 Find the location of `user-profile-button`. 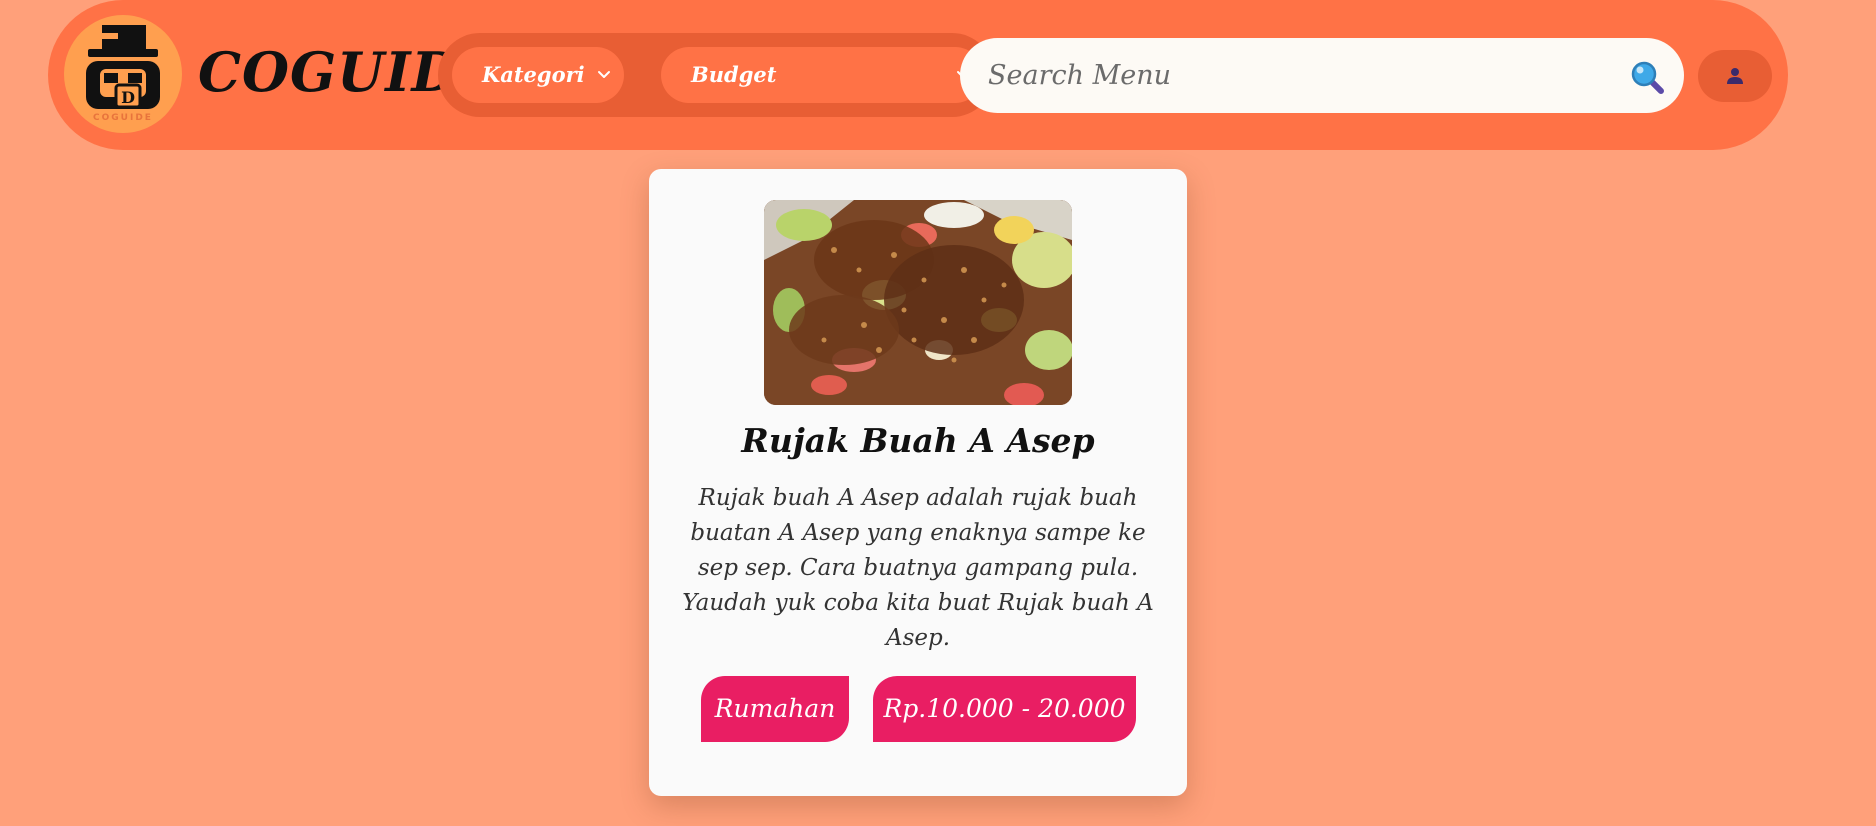

user-profile-button is located at coordinates (1735, 76).